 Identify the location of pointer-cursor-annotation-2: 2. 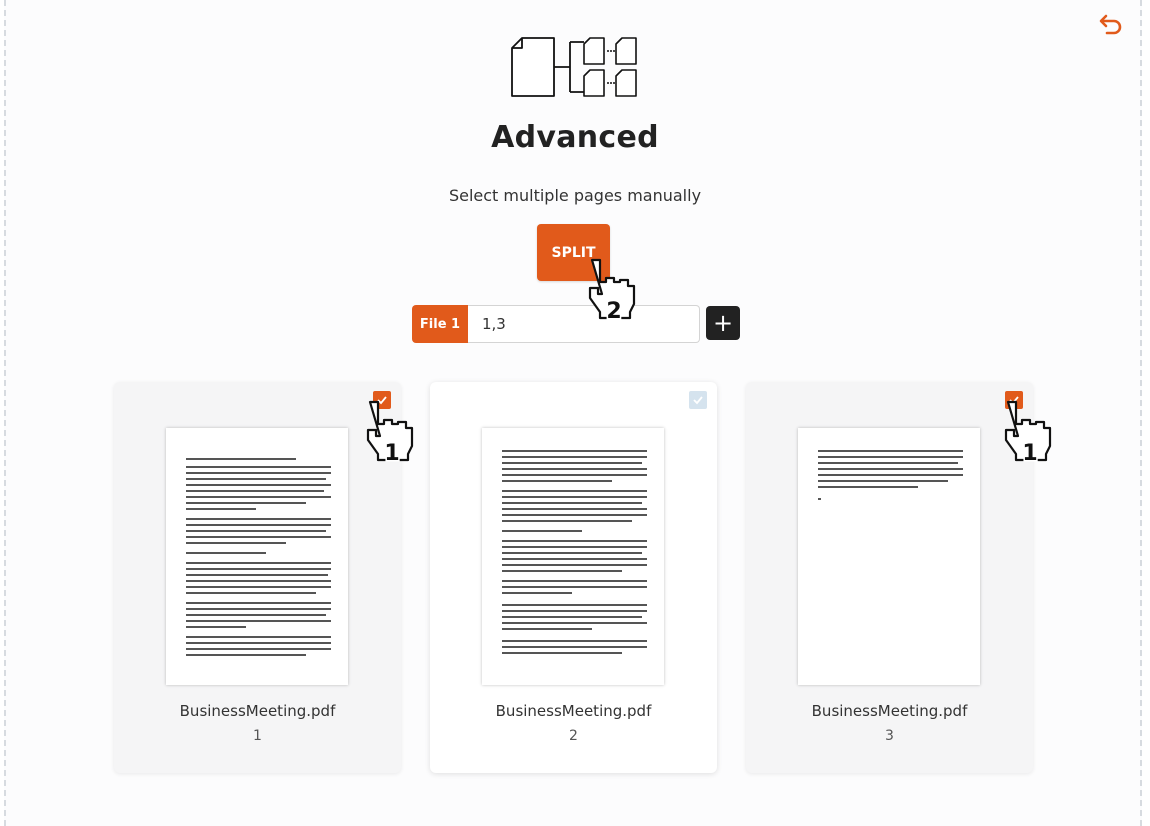
(610, 291).